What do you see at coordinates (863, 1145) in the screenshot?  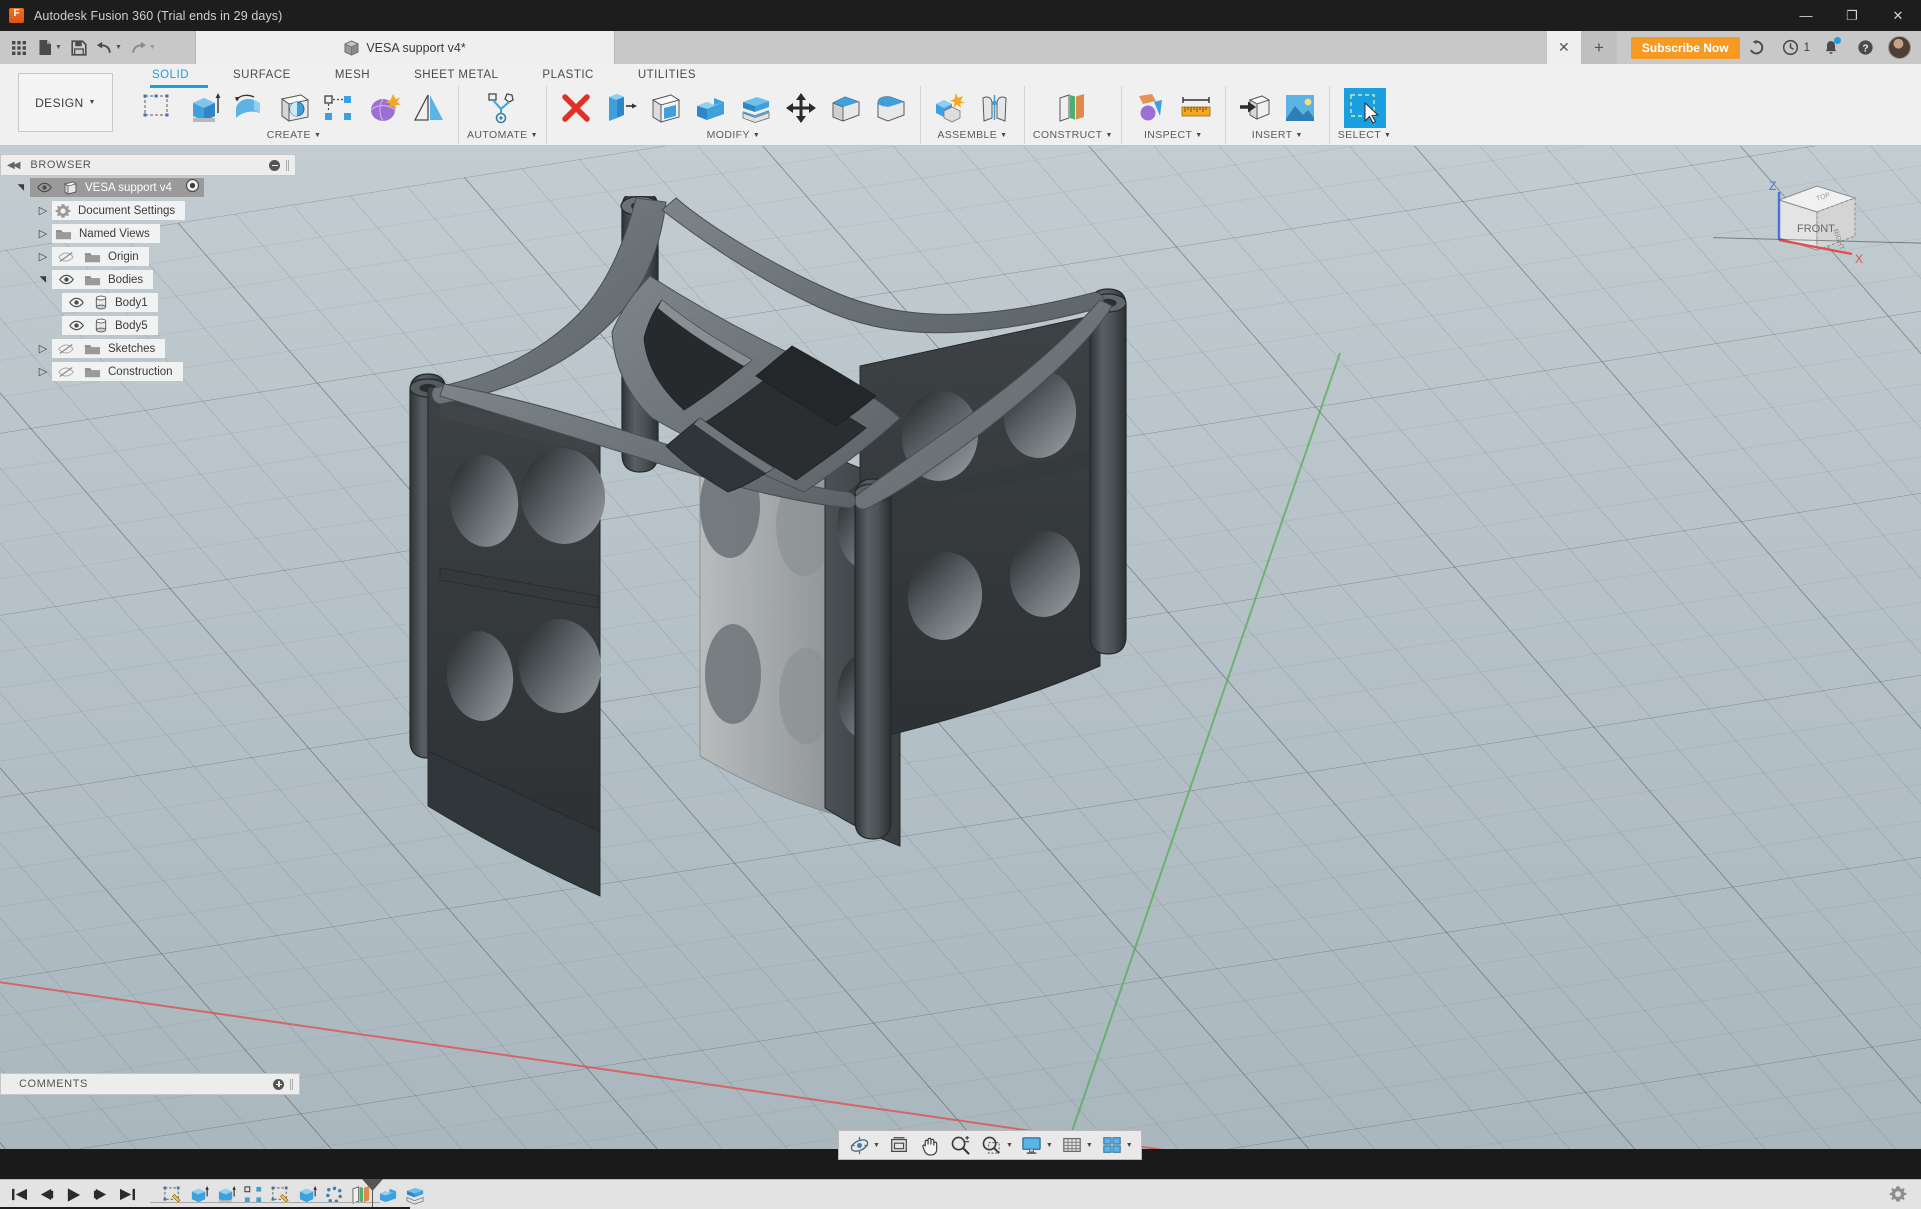 I see `orbit-tool: ▼` at bounding box center [863, 1145].